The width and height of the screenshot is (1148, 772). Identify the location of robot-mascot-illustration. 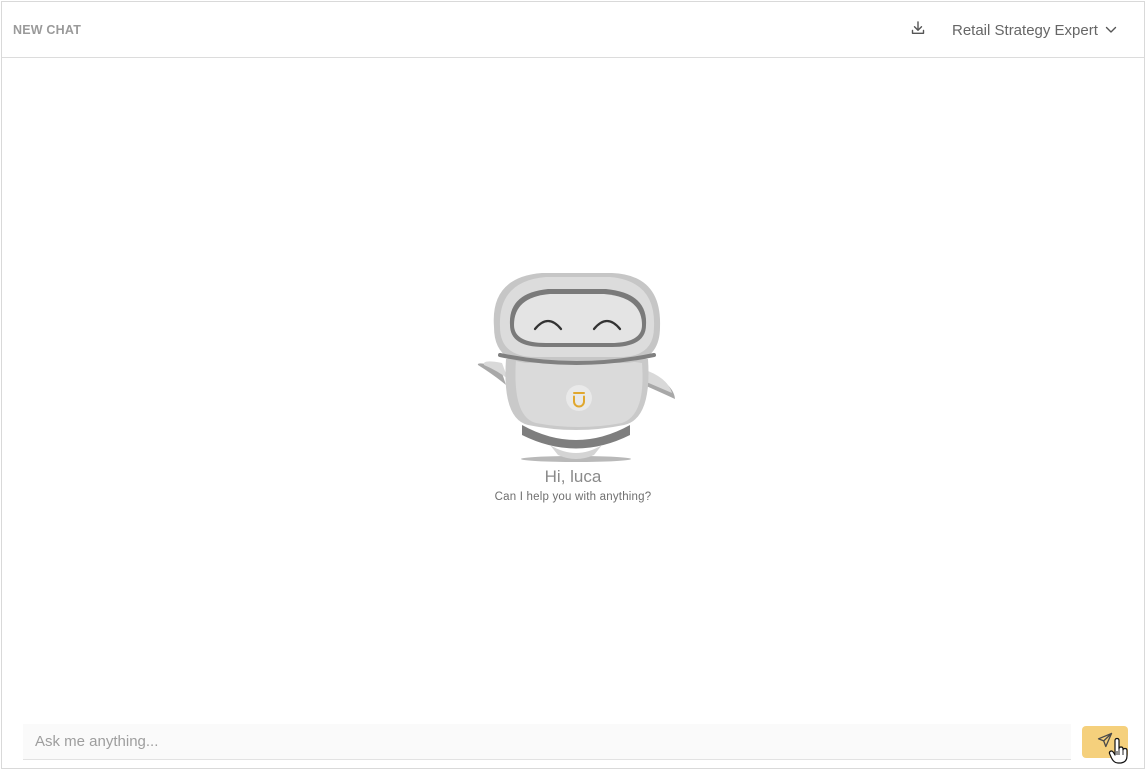
(577, 367).